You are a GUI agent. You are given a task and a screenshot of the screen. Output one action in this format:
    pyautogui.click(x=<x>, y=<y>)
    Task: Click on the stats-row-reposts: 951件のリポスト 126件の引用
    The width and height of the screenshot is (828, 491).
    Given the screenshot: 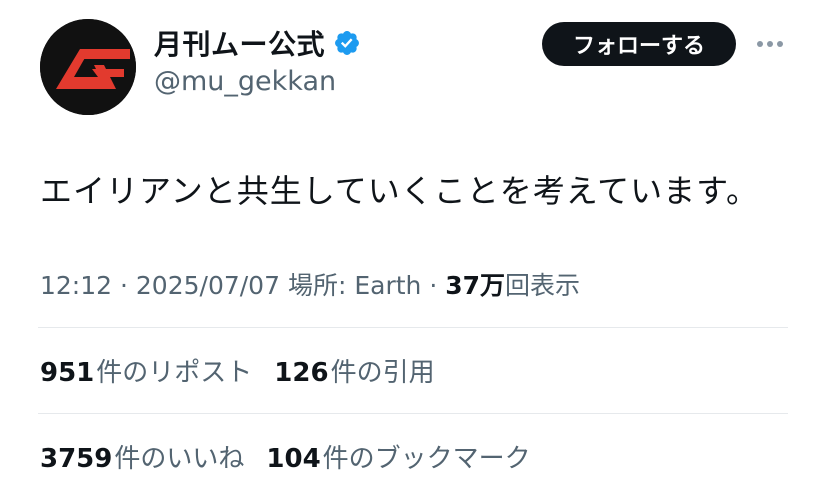 What is the action you would take?
    pyautogui.click(x=237, y=370)
    